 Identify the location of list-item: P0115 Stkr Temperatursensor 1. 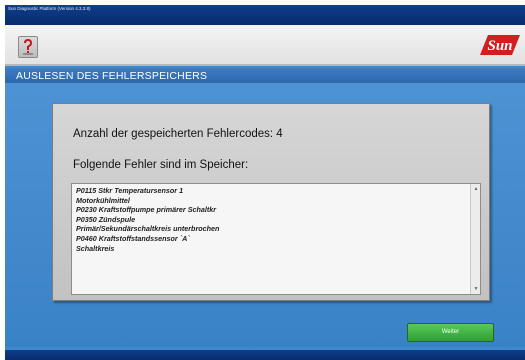
(130, 190).